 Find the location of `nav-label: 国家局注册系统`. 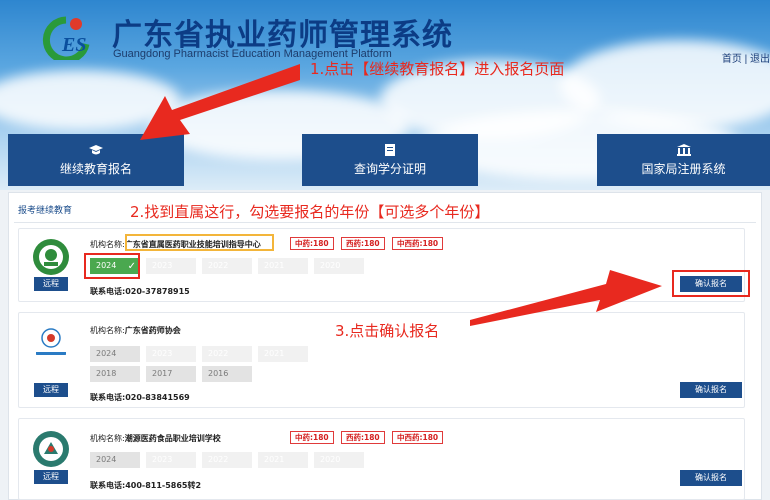

nav-label: 国家局注册系统 is located at coordinates (683, 168).